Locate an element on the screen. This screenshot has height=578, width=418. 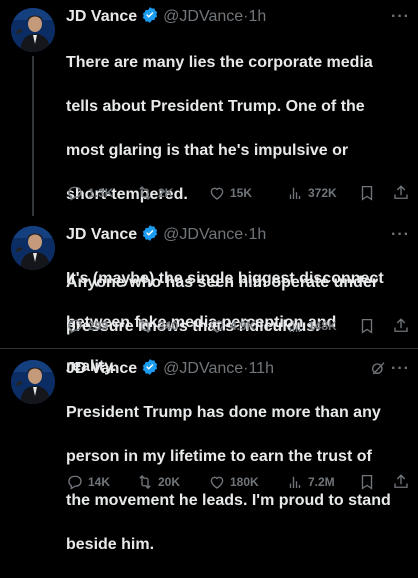
repost-count: 340 is located at coordinates (168, 326).